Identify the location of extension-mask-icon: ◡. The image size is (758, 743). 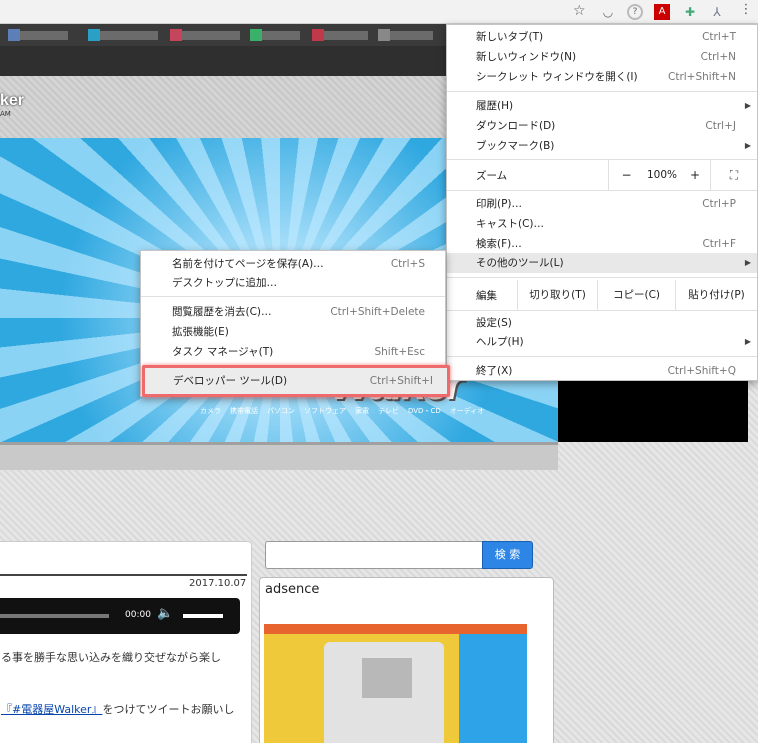
(608, 12).